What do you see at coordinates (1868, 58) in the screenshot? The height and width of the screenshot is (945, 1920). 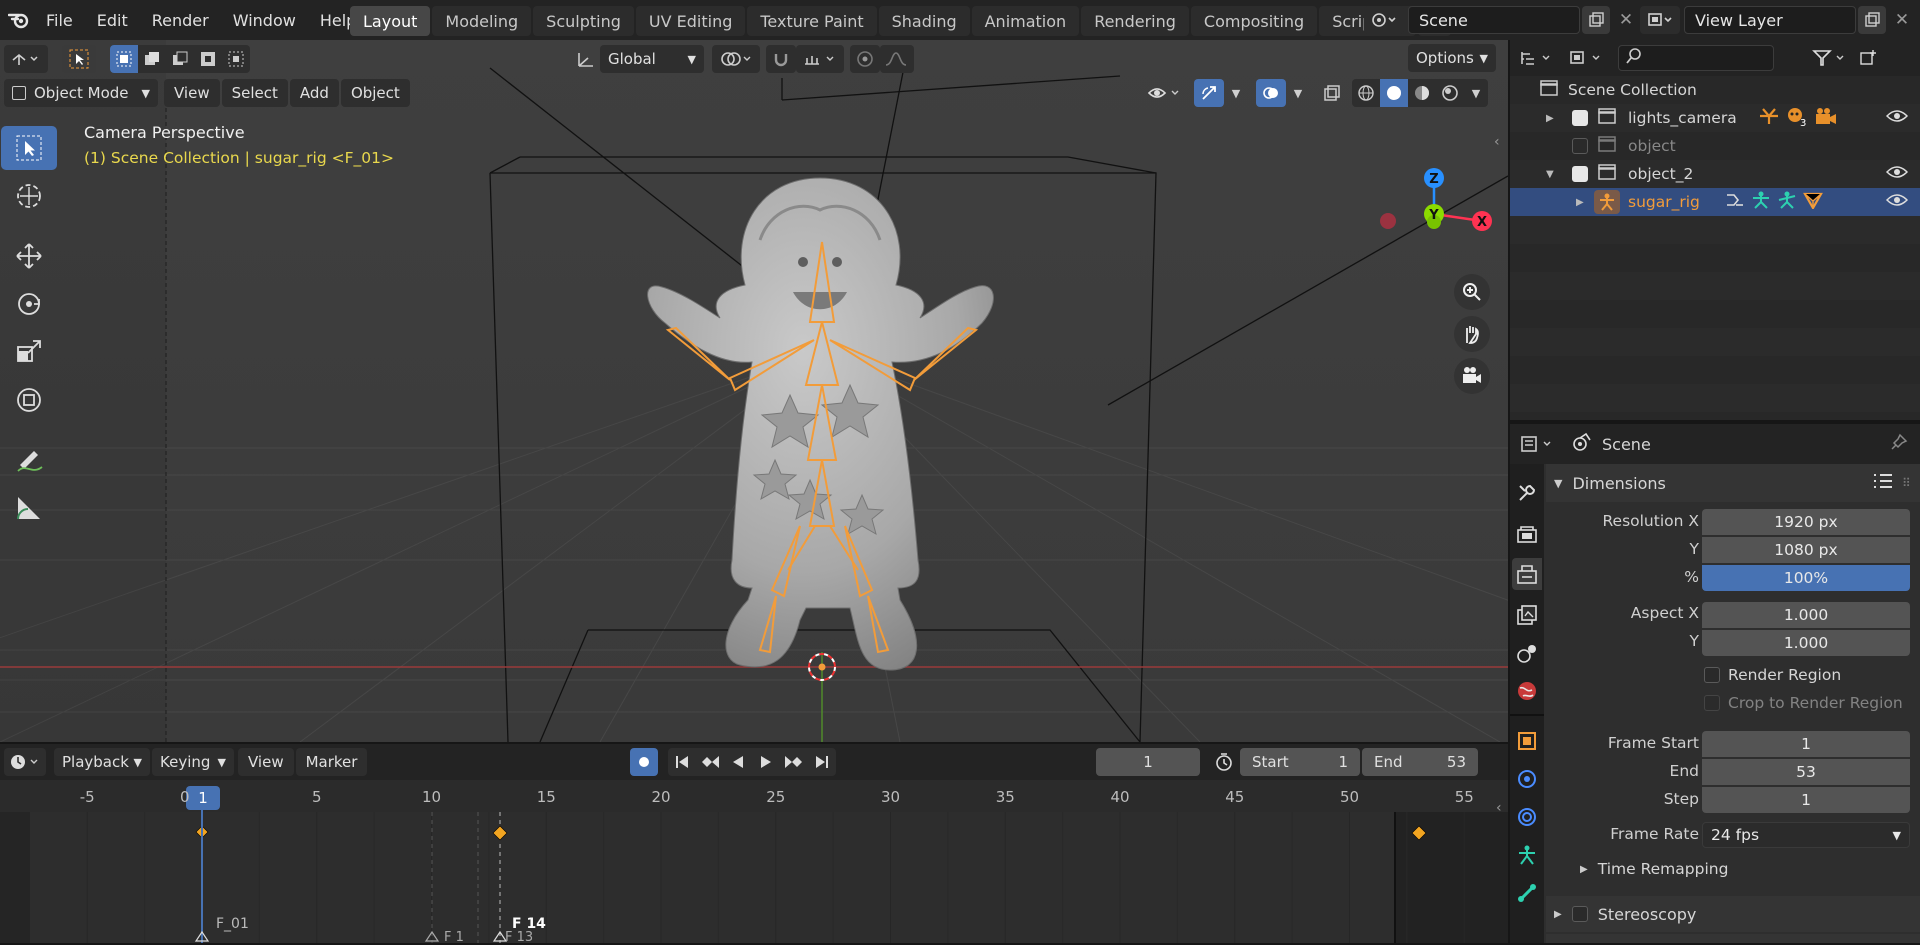 I see `new-collection-icon` at bounding box center [1868, 58].